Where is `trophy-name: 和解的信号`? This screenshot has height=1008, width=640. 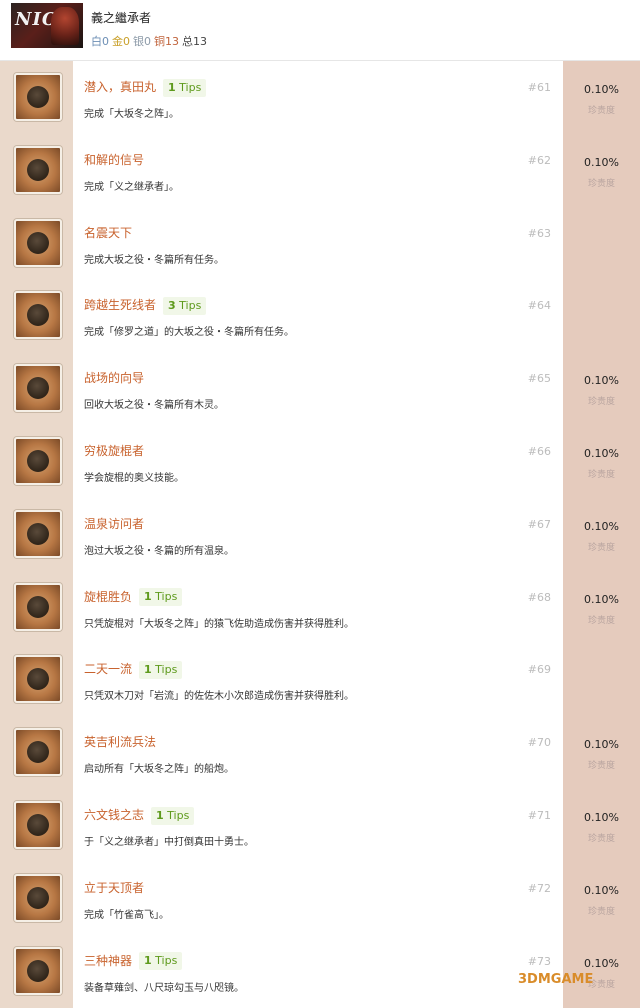
trophy-name: 和解的信号 is located at coordinates (114, 160).